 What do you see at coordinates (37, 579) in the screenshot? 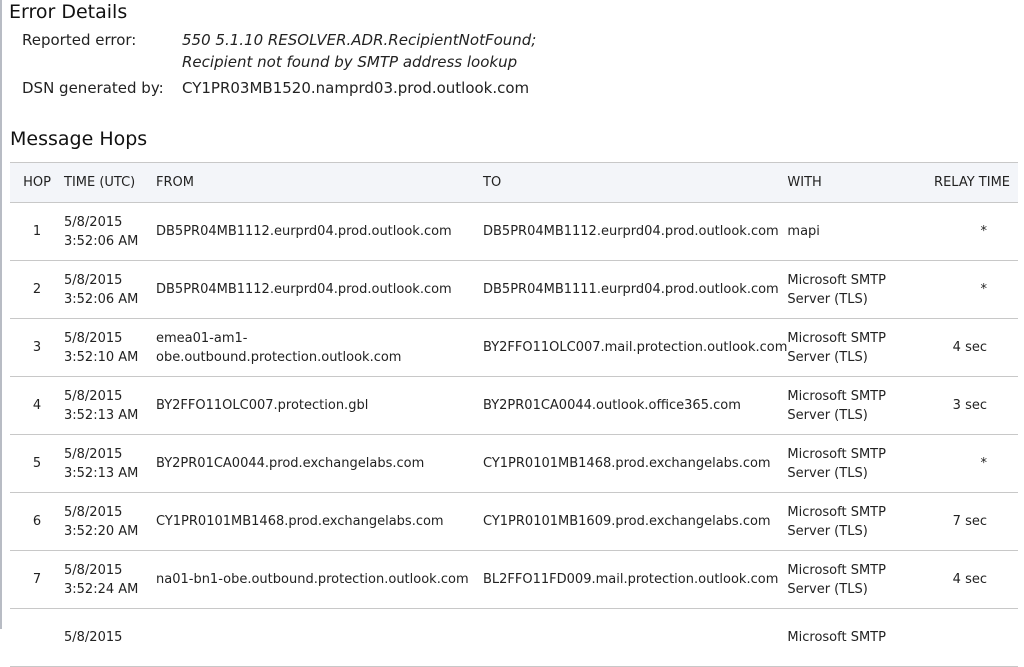
I see `hop-number: 7` at bounding box center [37, 579].